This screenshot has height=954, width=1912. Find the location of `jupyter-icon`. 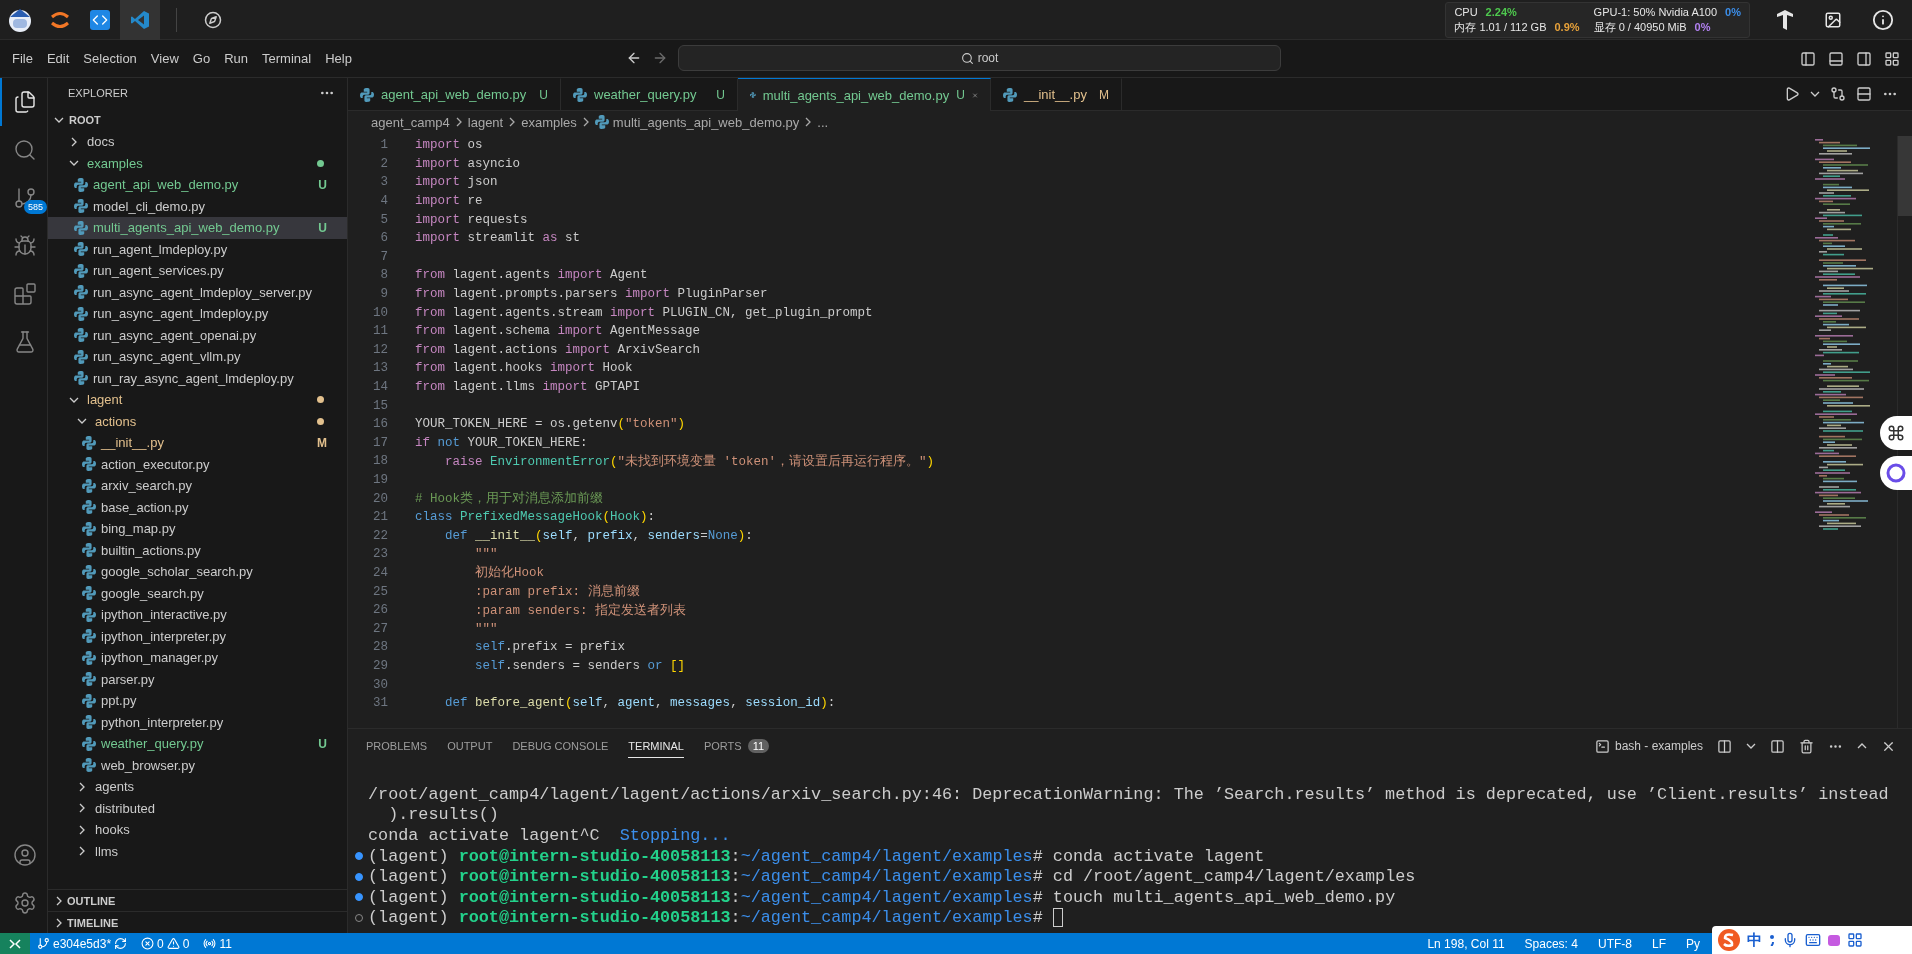

jupyter-icon is located at coordinates (60, 19).